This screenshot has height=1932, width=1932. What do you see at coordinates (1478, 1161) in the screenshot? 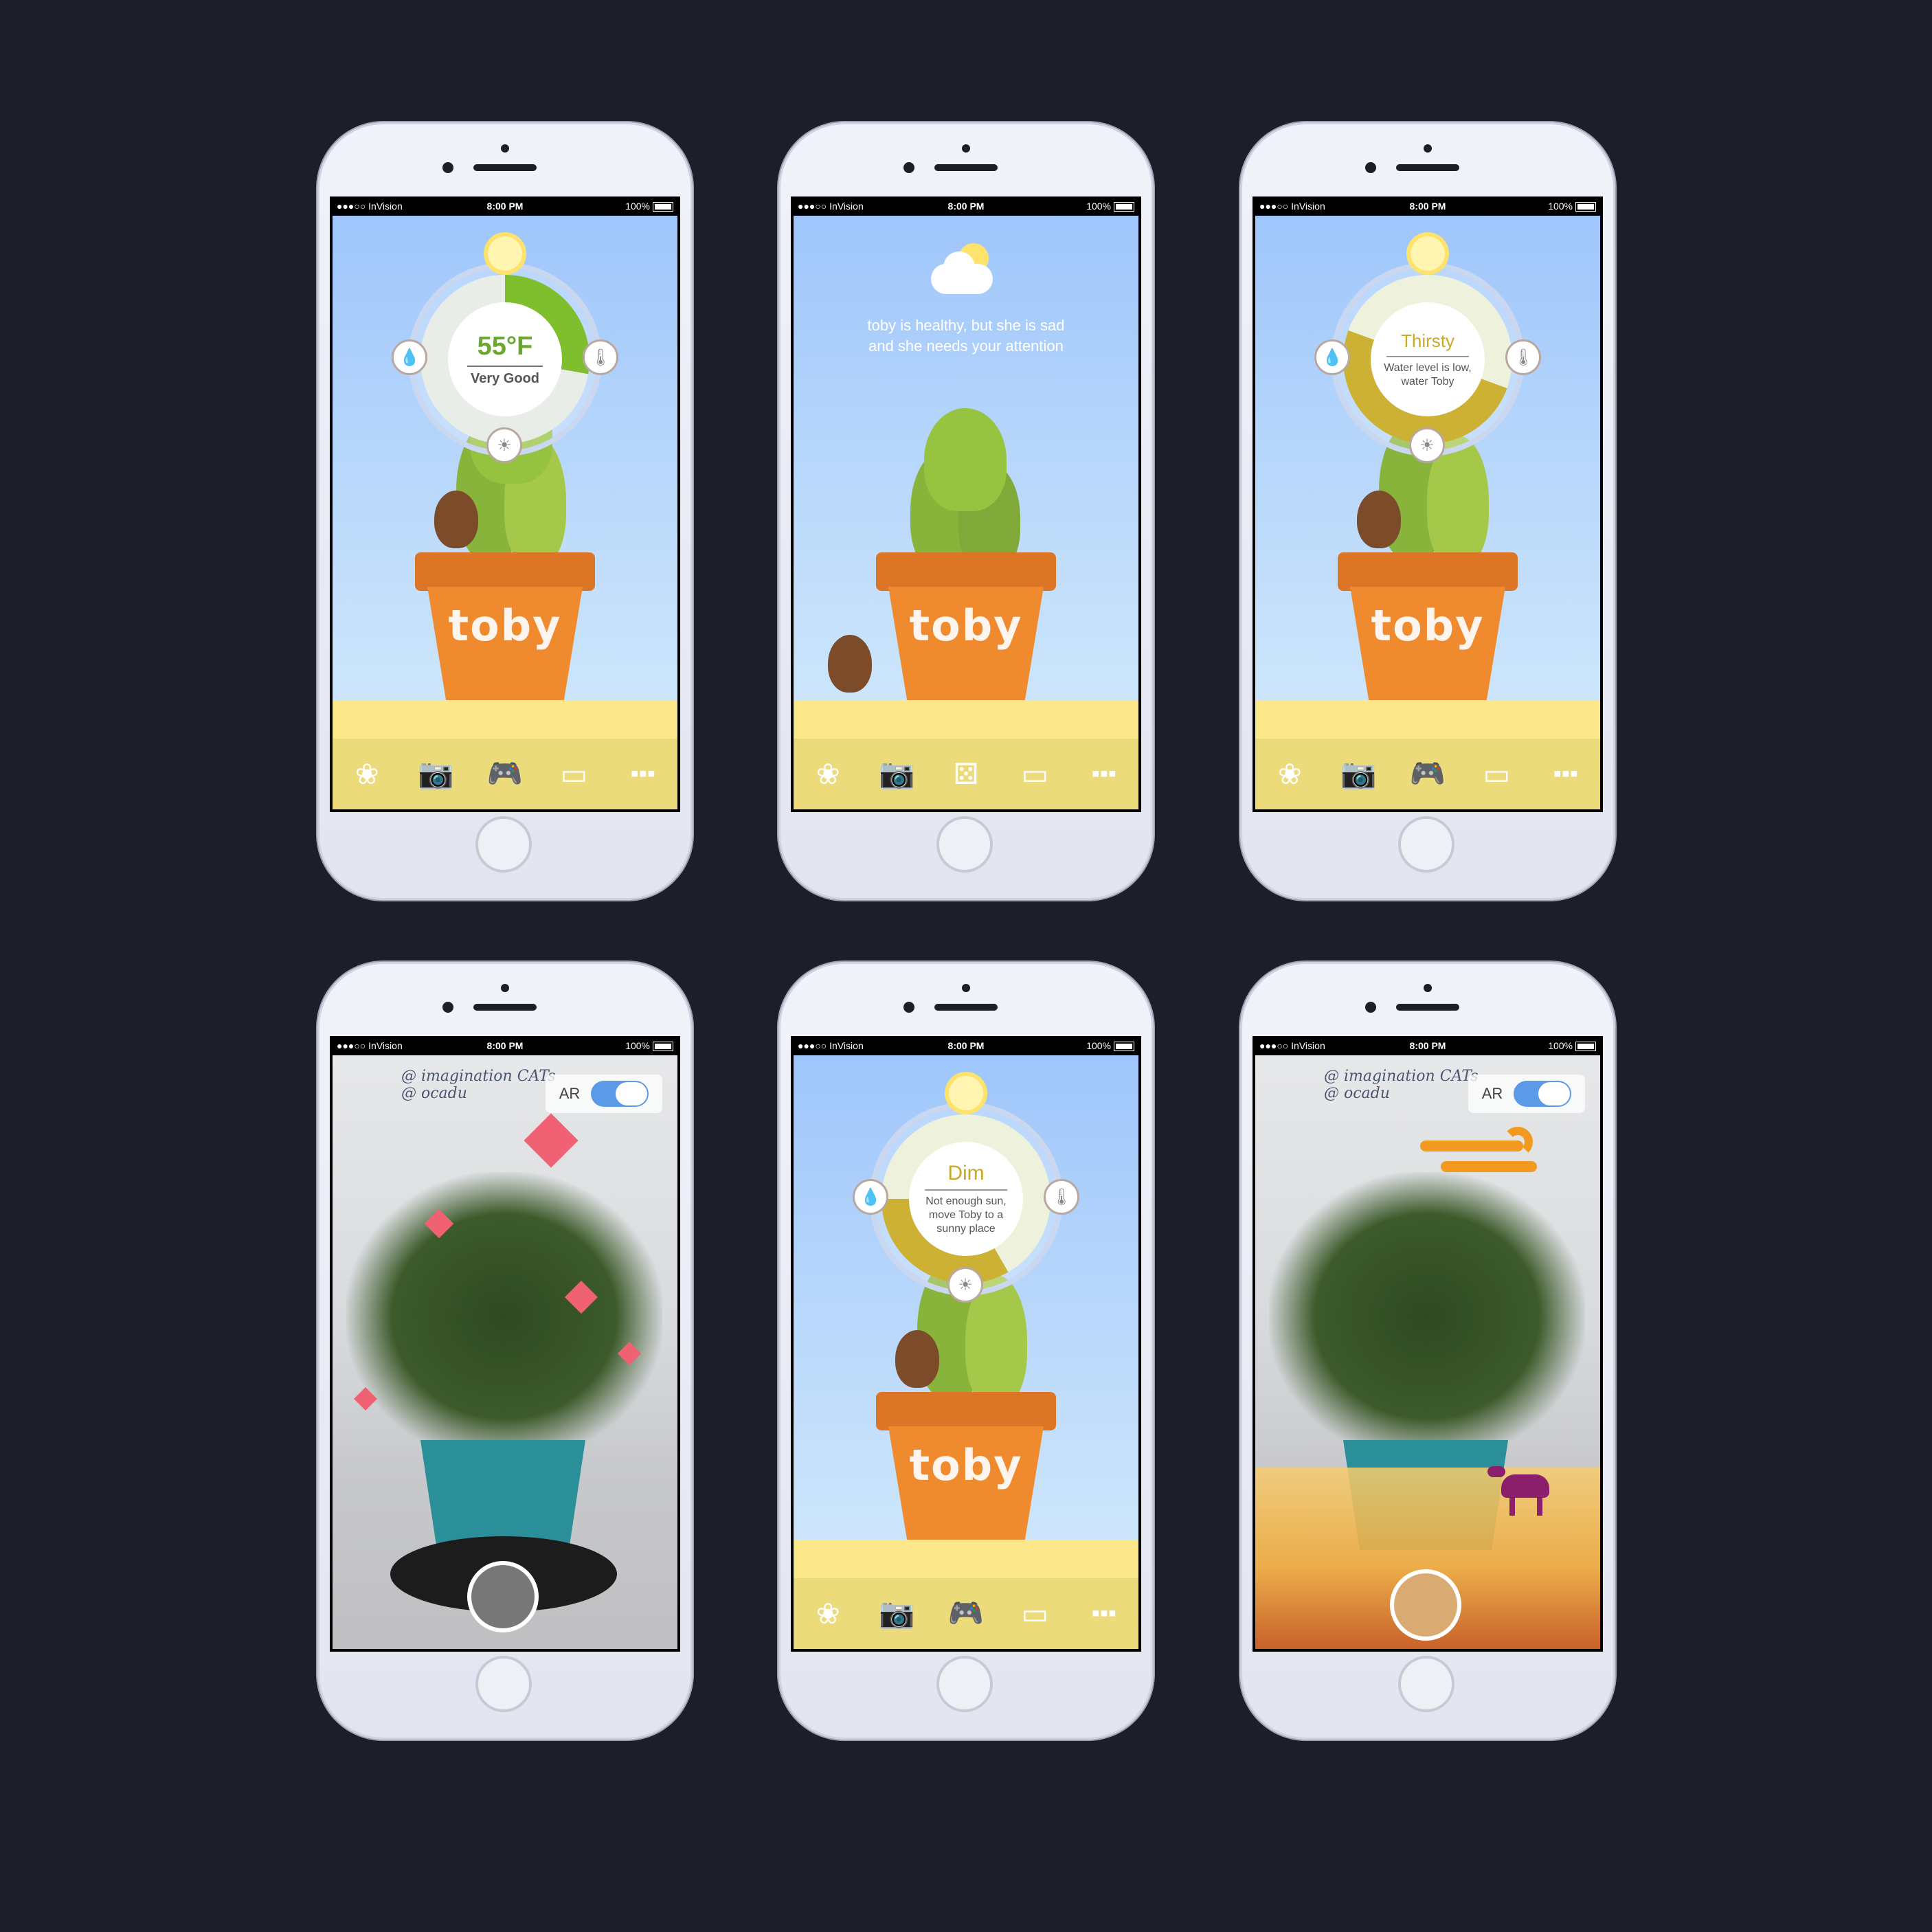
I see `wind-icon` at bounding box center [1478, 1161].